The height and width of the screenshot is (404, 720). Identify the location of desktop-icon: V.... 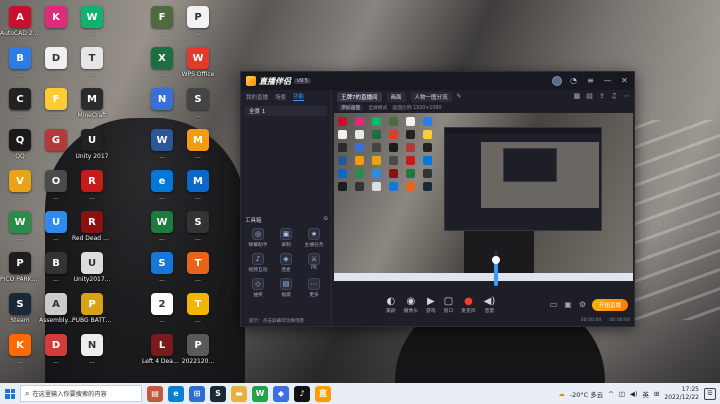
(20, 193).